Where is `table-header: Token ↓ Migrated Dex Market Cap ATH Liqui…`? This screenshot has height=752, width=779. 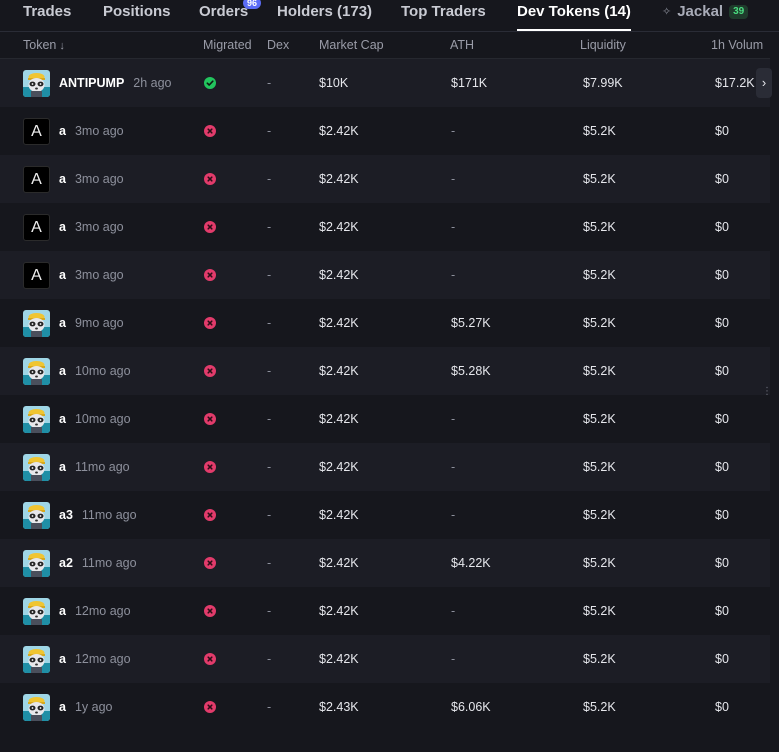 table-header: Token ↓ Migrated Dex Market Cap ATH Liqui… is located at coordinates (389, 45).